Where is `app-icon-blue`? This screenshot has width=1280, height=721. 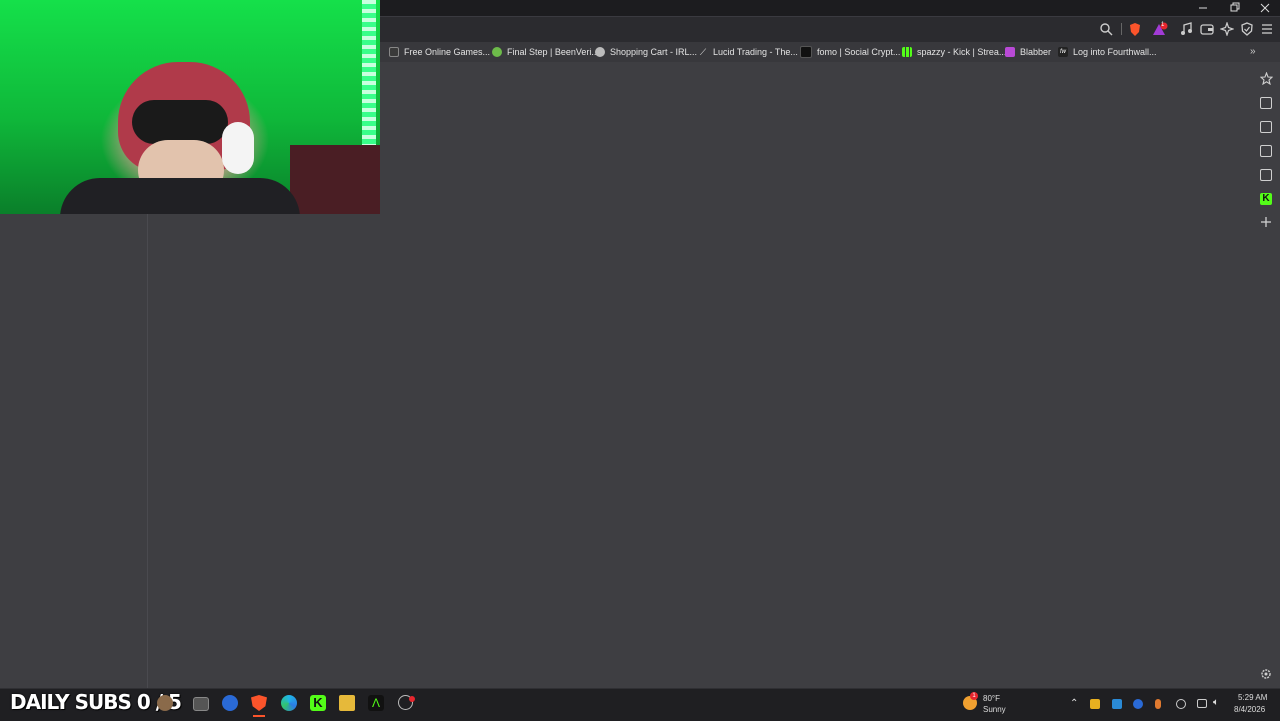 app-icon-blue is located at coordinates (230, 703).